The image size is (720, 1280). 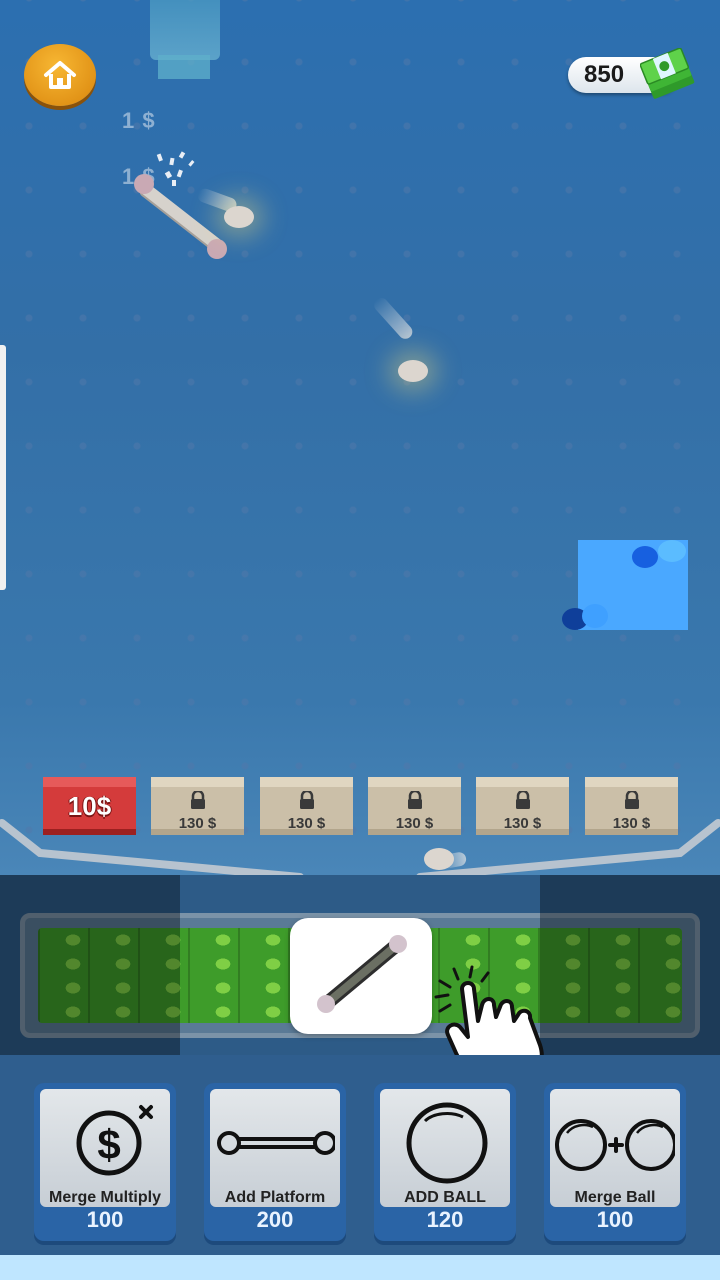 What do you see at coordinates (104, 1197) in the screenshot?
I see `shop-item-label: Merge Multiply` at bounding box center [104, 1197].